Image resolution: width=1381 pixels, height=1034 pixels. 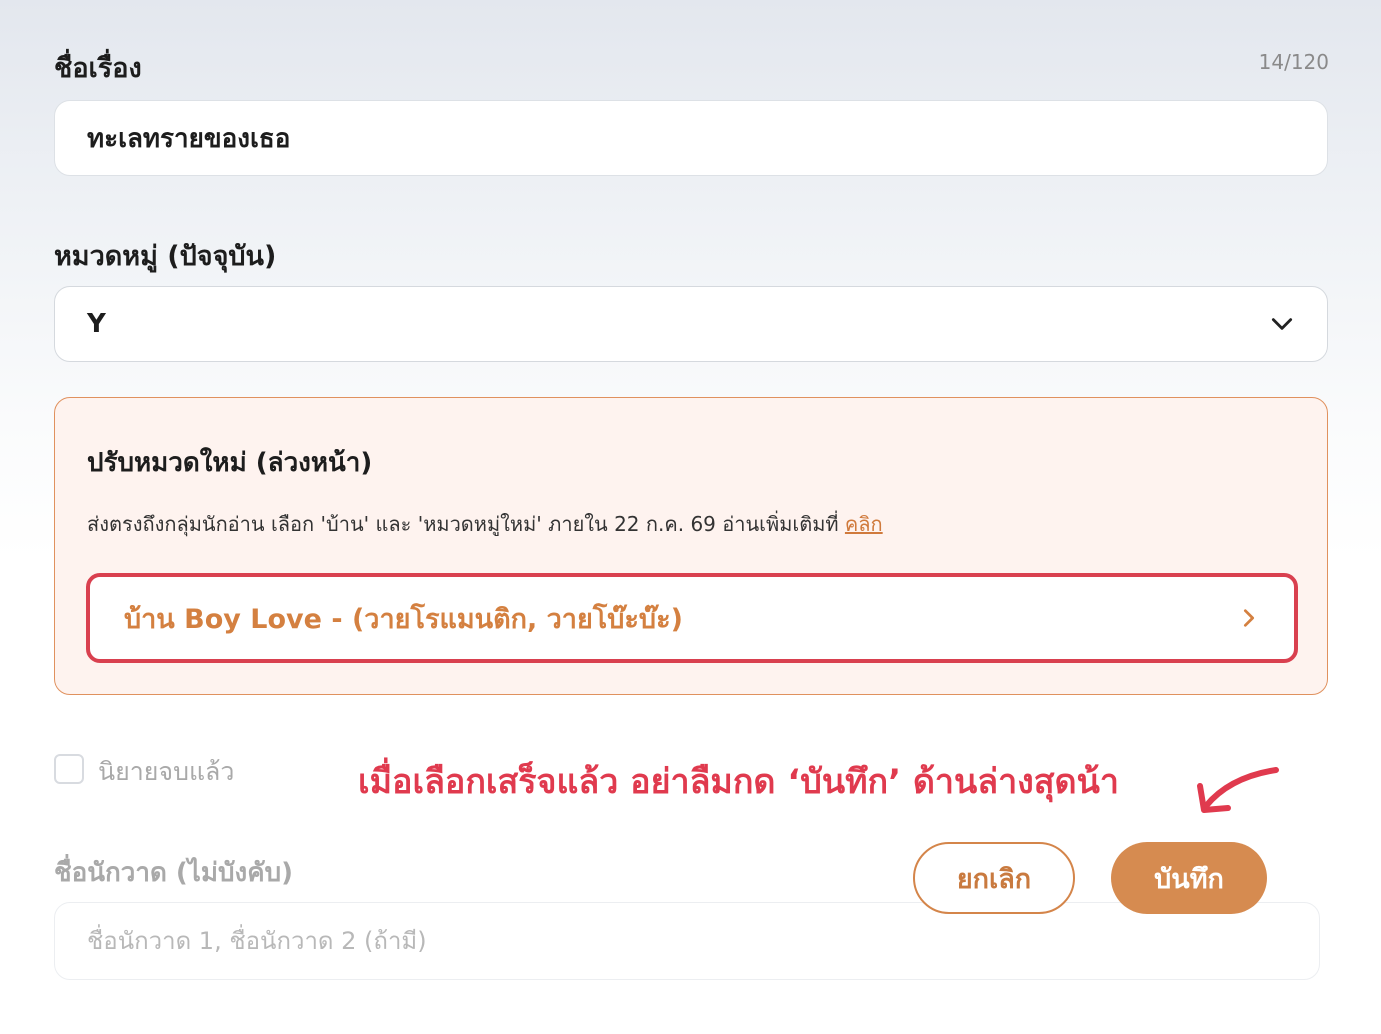 I want to click on chevron-right-icon, so click(x=1249, y=618).